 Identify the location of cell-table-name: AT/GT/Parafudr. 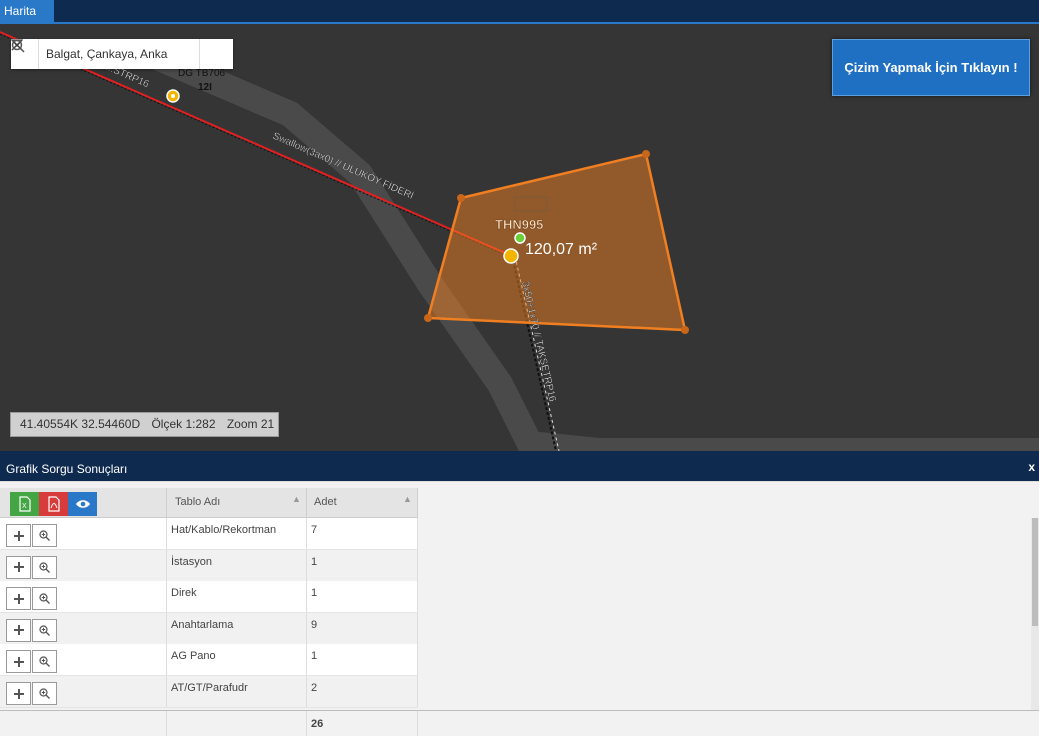
(209, 688).